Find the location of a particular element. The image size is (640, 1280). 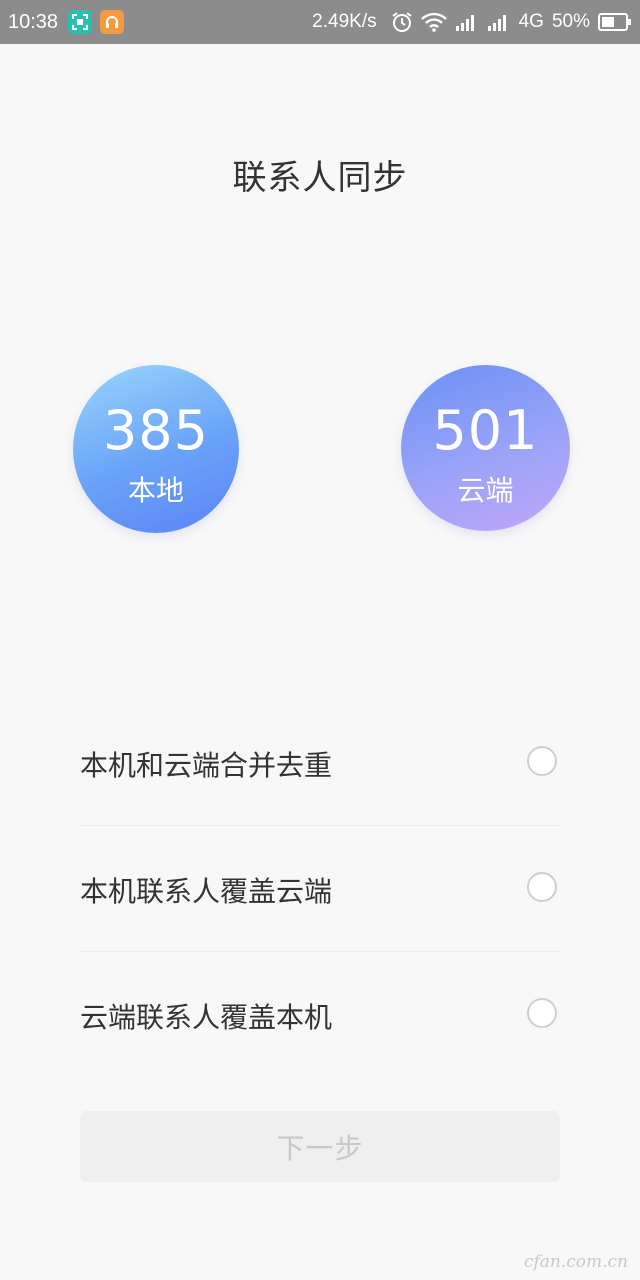

option-cloud-overwrite-local: 云端联系人覆盖本机 is located at coordinates (320, 1014).